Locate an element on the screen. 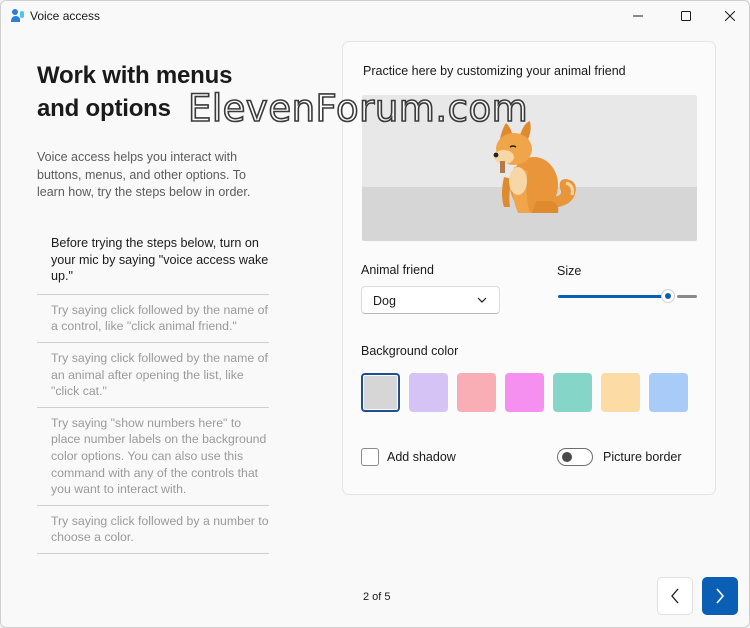 The height and width of the screenshot is (628, 750). window-title: Voice access is located at coordinates (65, 16).